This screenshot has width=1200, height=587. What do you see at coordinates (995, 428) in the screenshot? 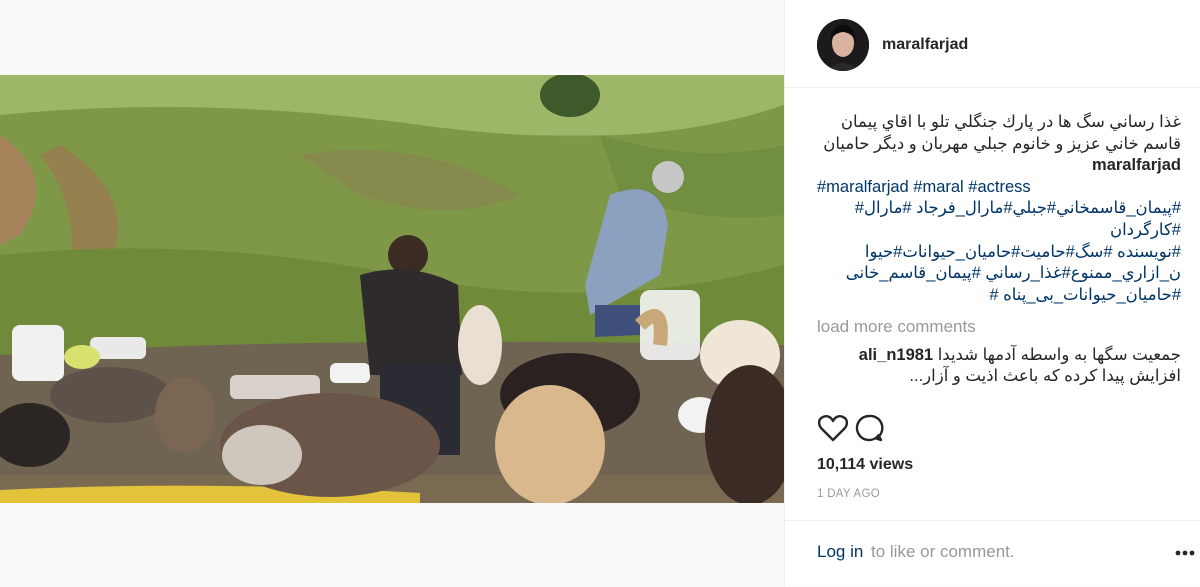
I see `post-actions` at bounding box center [995, 428].